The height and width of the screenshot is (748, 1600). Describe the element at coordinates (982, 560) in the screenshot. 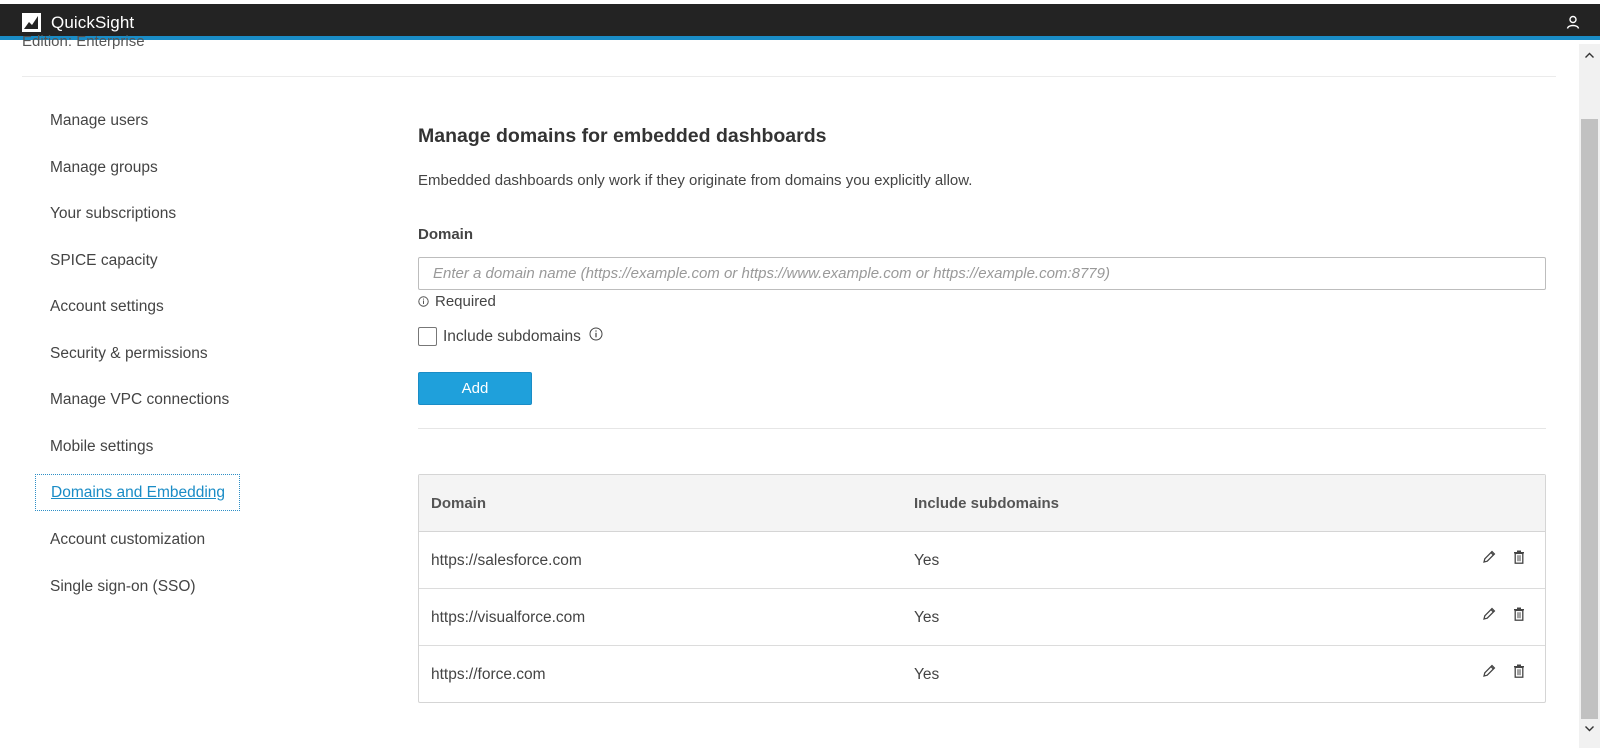

I see `table-row: https://salesforce.com Yes` at that location.